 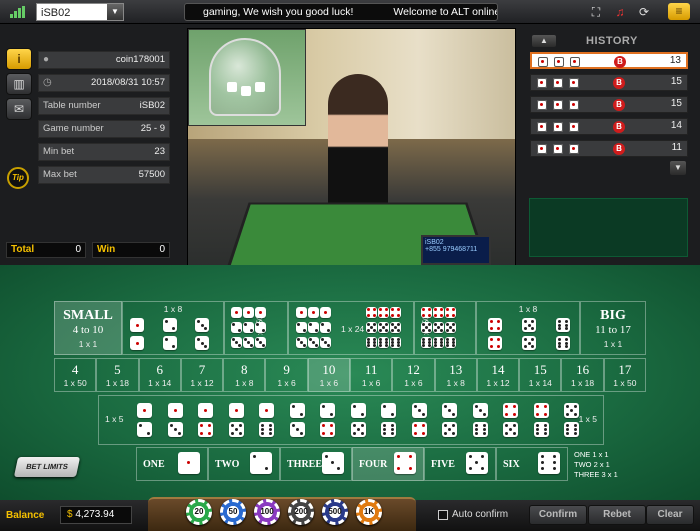 I want to click on bet-total-16: 16 1 x 18, so click(x=582, y=375).